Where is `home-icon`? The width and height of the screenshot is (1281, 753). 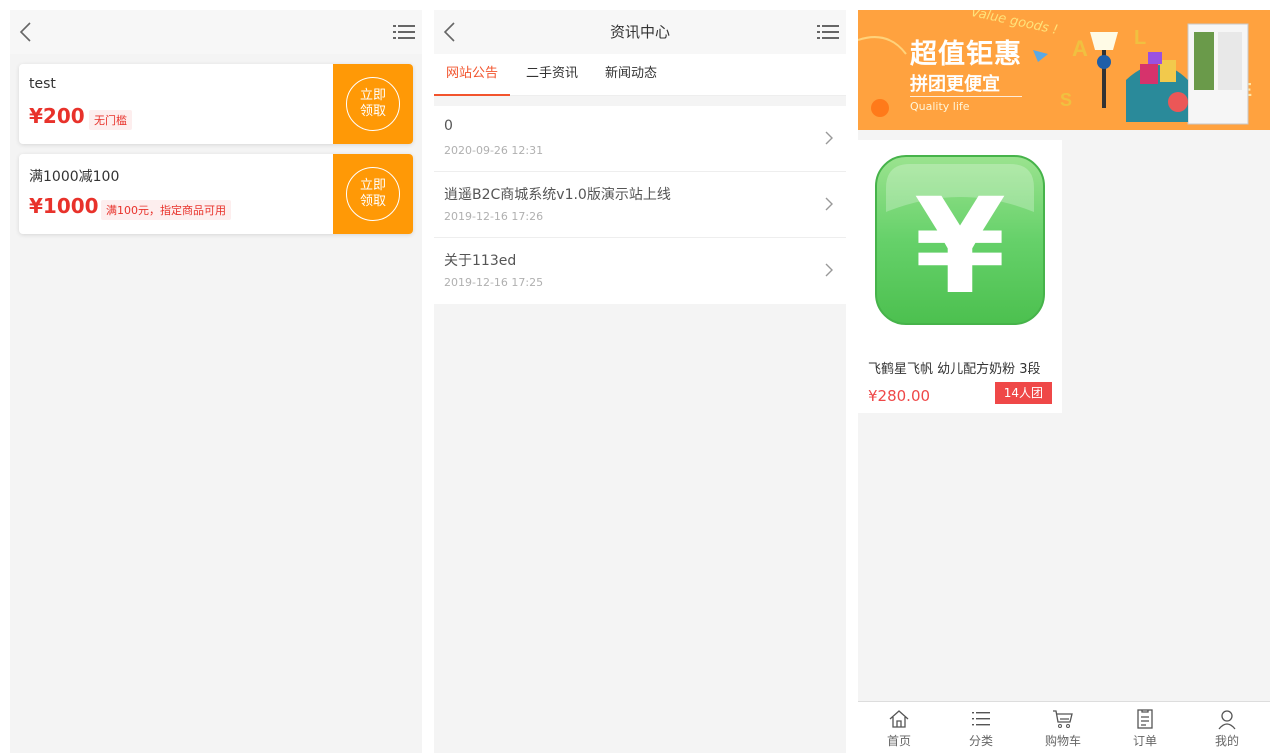
home-icon is located at coordinates (899, 719).